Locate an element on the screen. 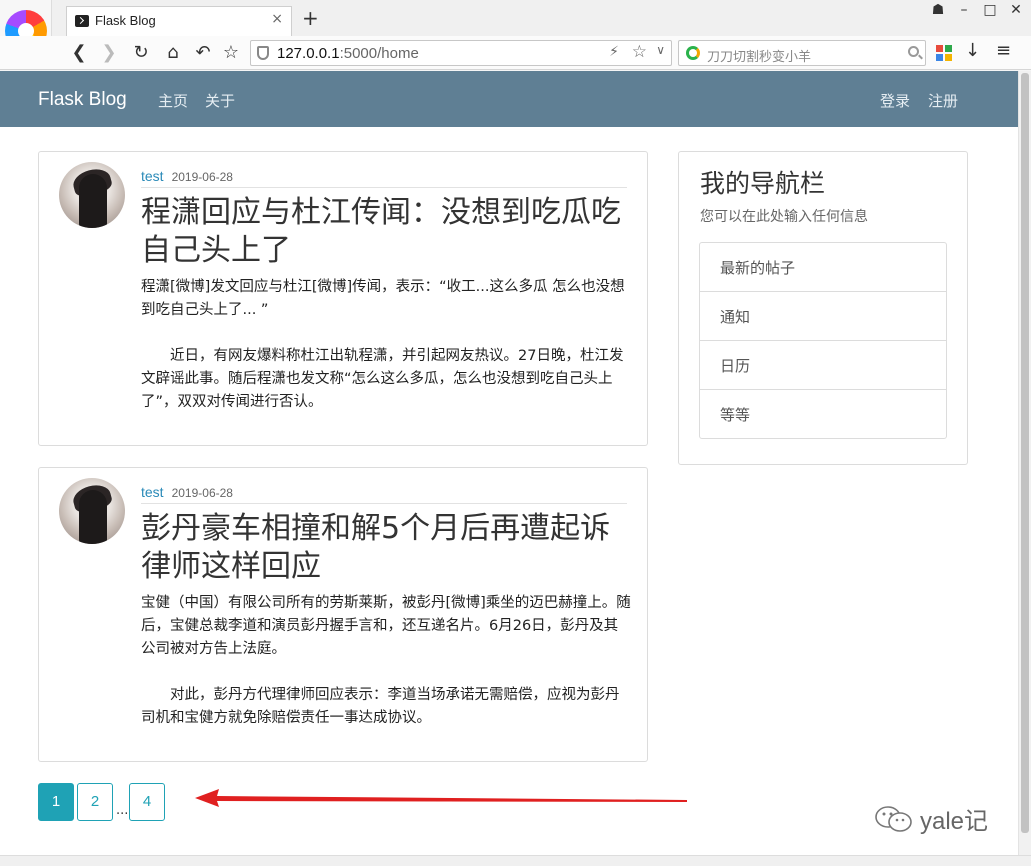 The width and height of the screenshot is (1031, 866). page-button-2: 2 is located at coordinates (95, 802).